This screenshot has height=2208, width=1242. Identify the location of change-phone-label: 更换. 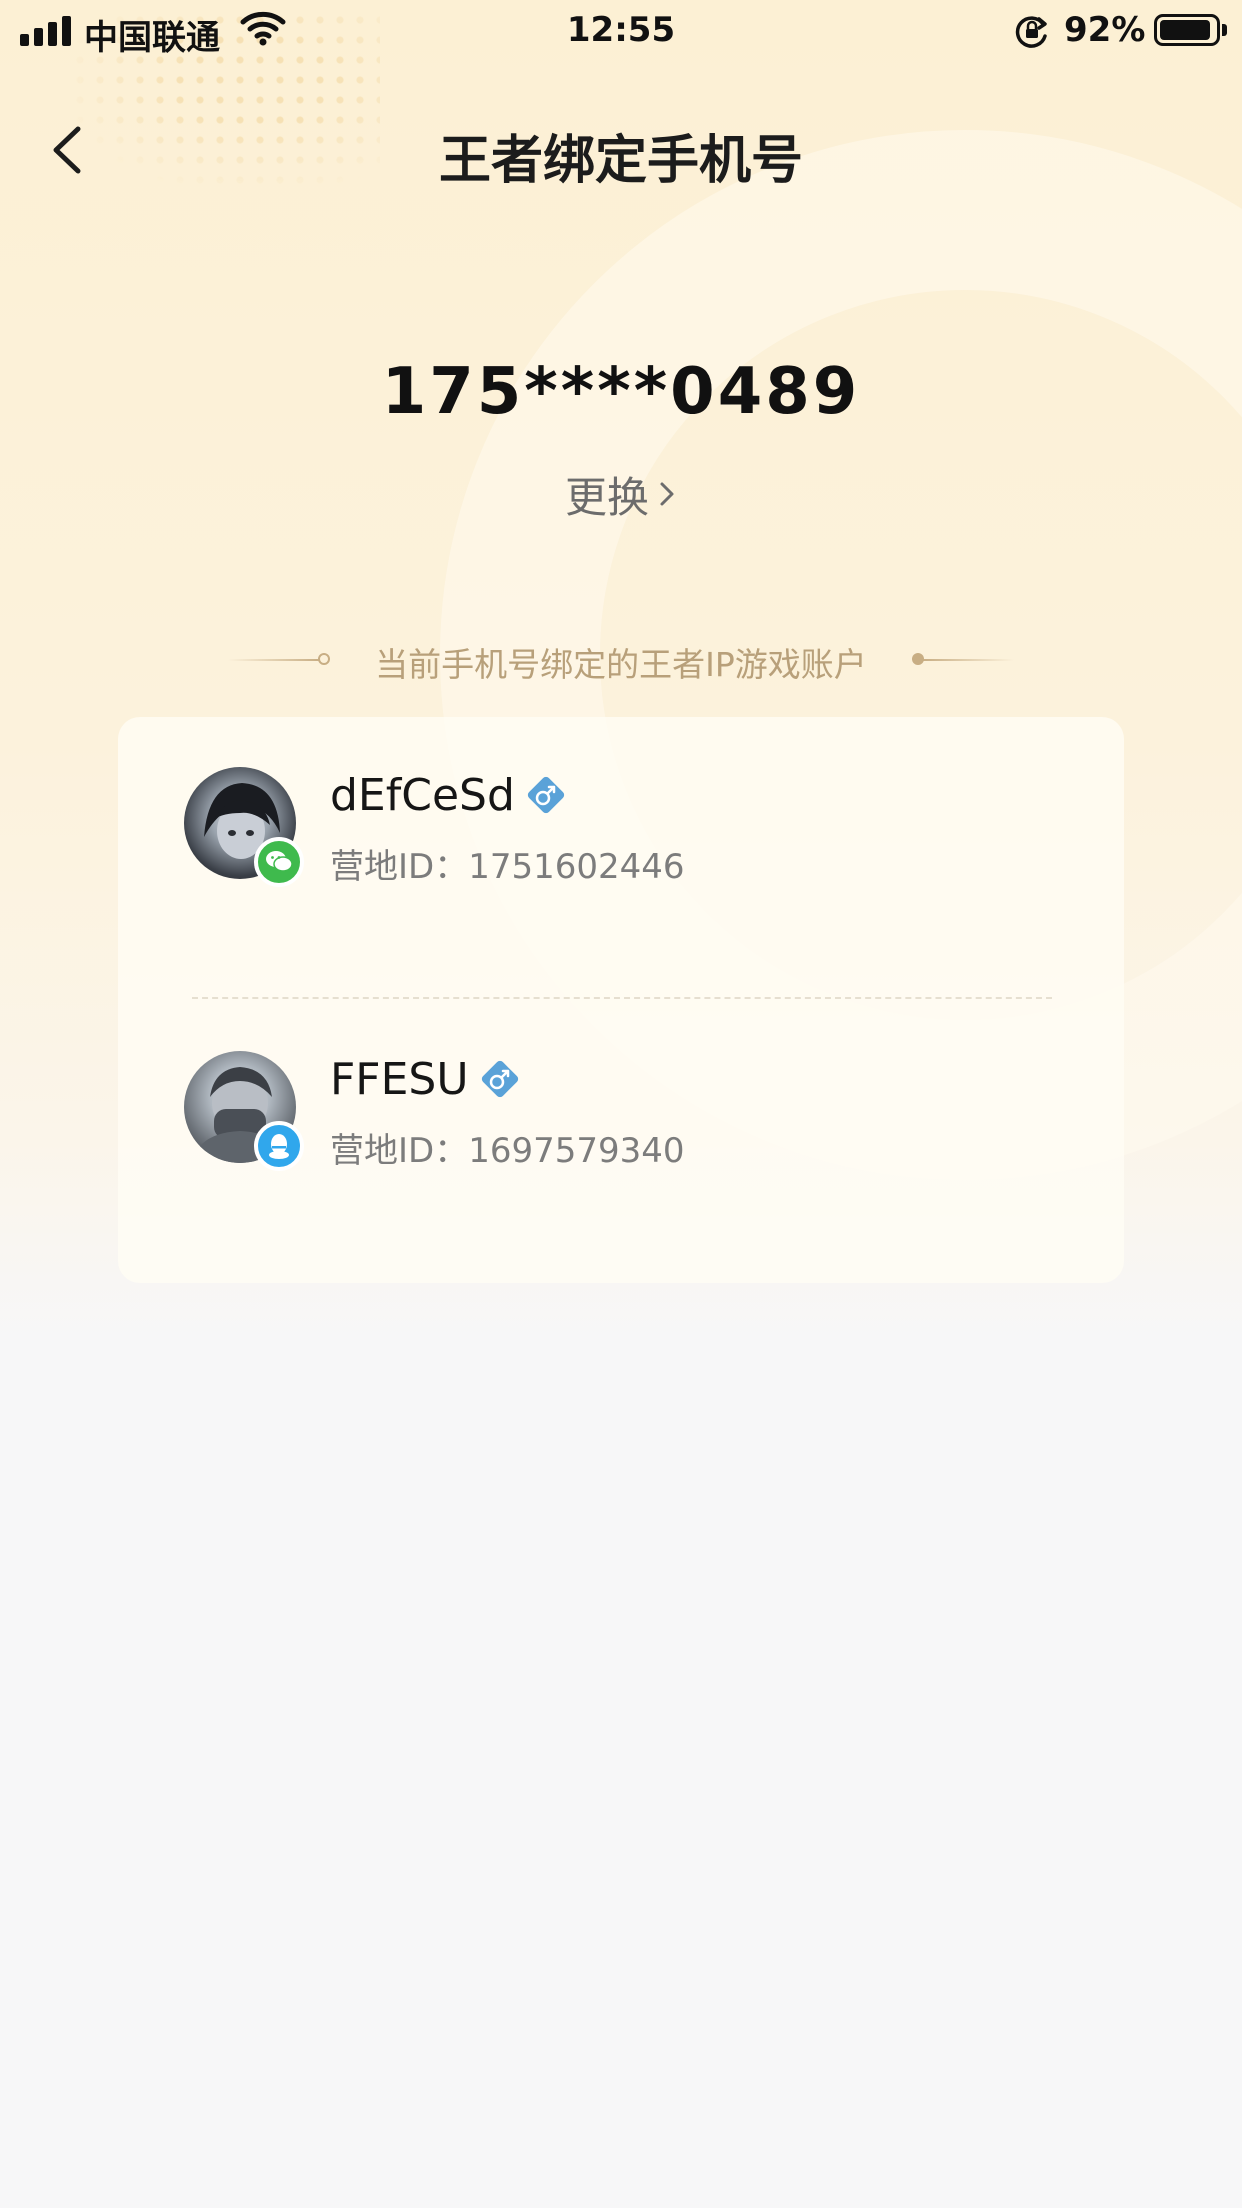
(606, 497).